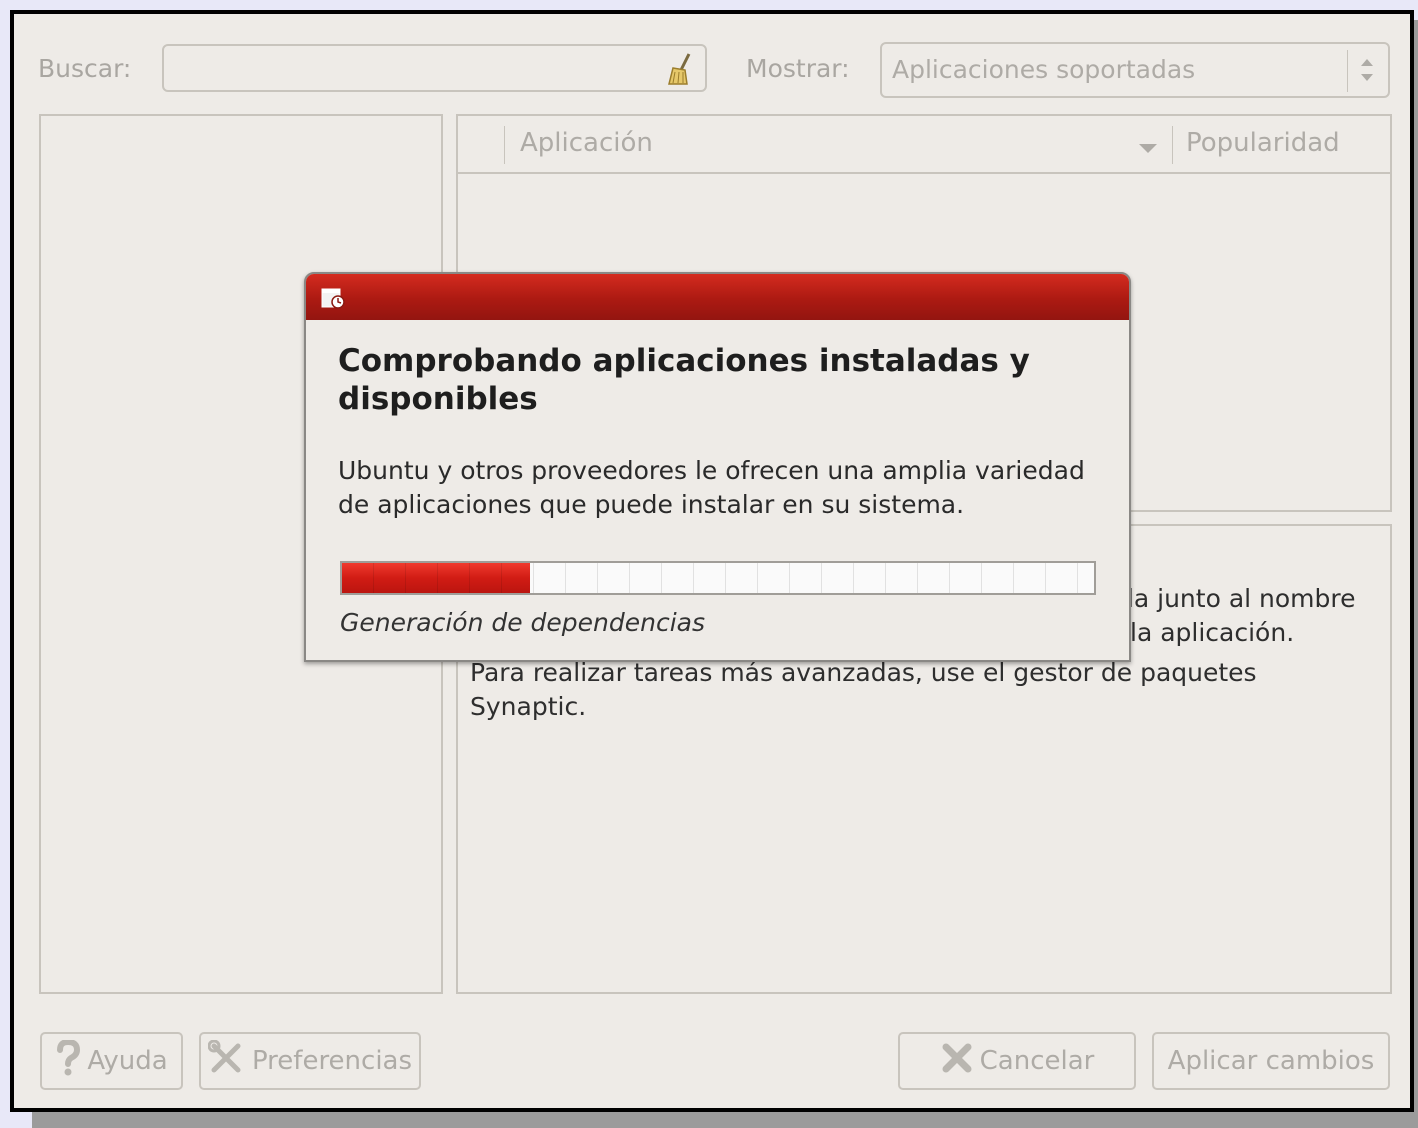 The image size is (1418, 1128). Describe the element at coordinates (1212, 632) in the screenshot. I see `description-line: la aplicación.` at that location.